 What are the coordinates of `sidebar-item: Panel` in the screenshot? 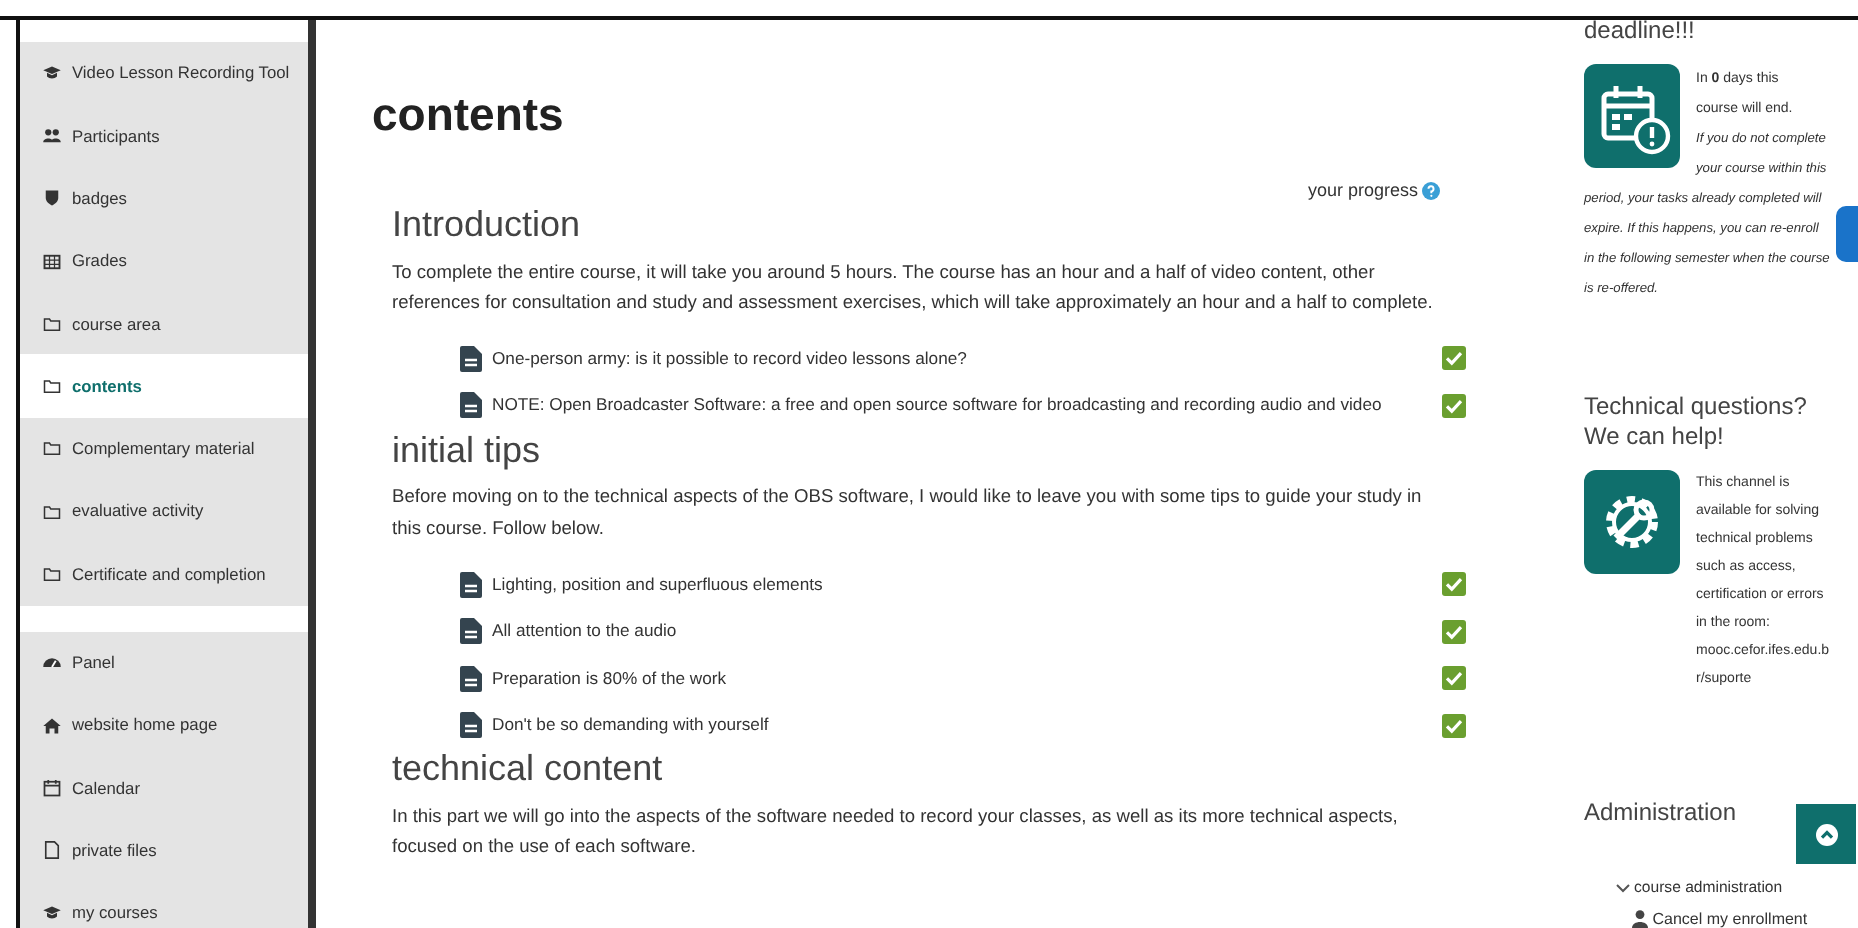 It's located at (164, 662).